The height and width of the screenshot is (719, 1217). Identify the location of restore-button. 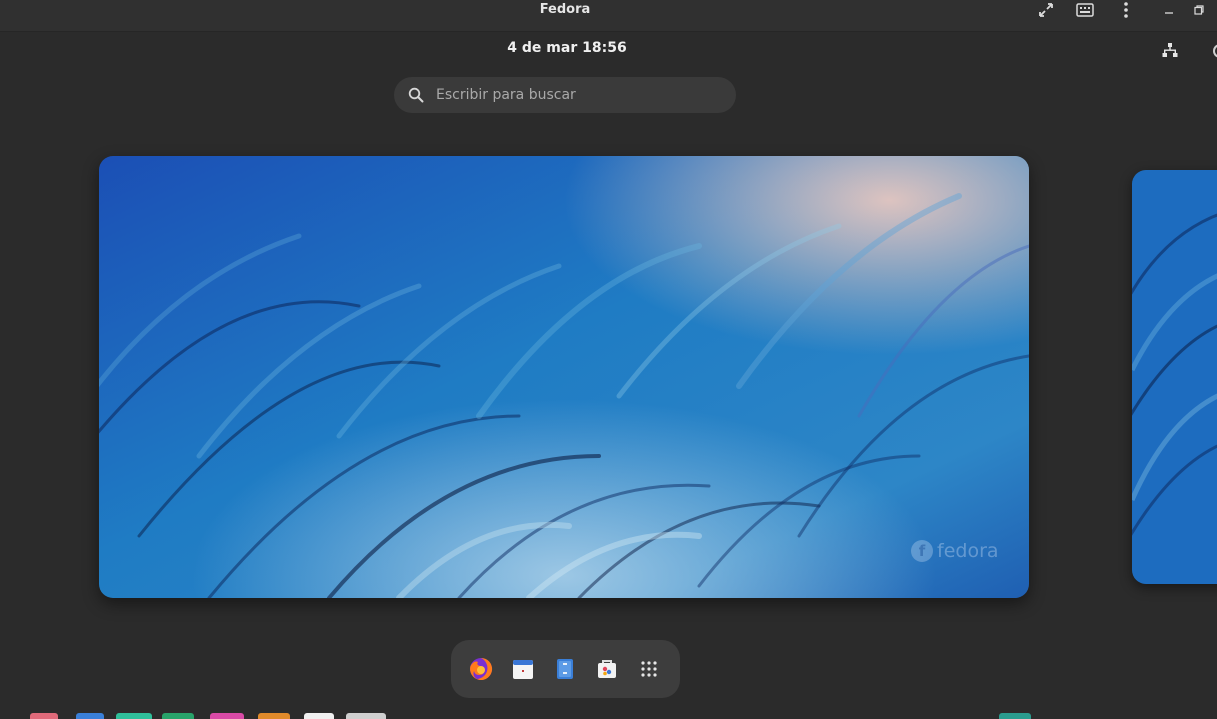
(1199, 10).